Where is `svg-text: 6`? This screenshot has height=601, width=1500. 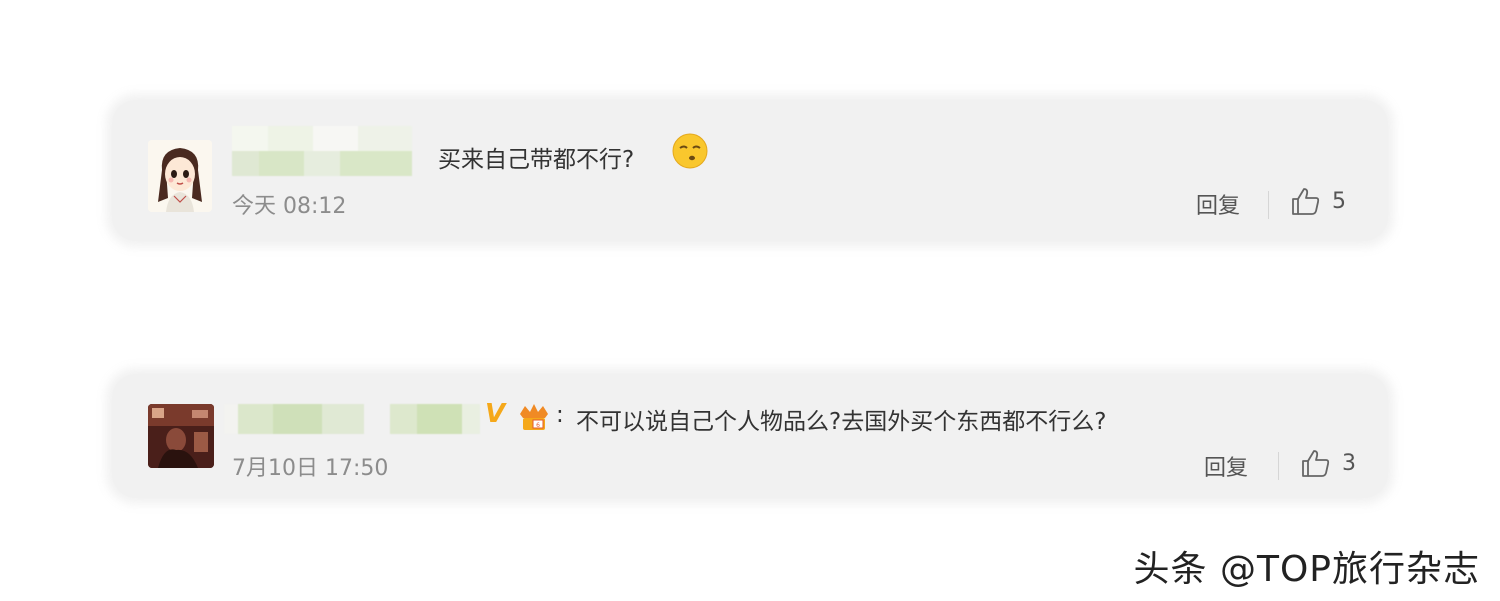
svg-text: 6 is located at coordinates (538, 425).